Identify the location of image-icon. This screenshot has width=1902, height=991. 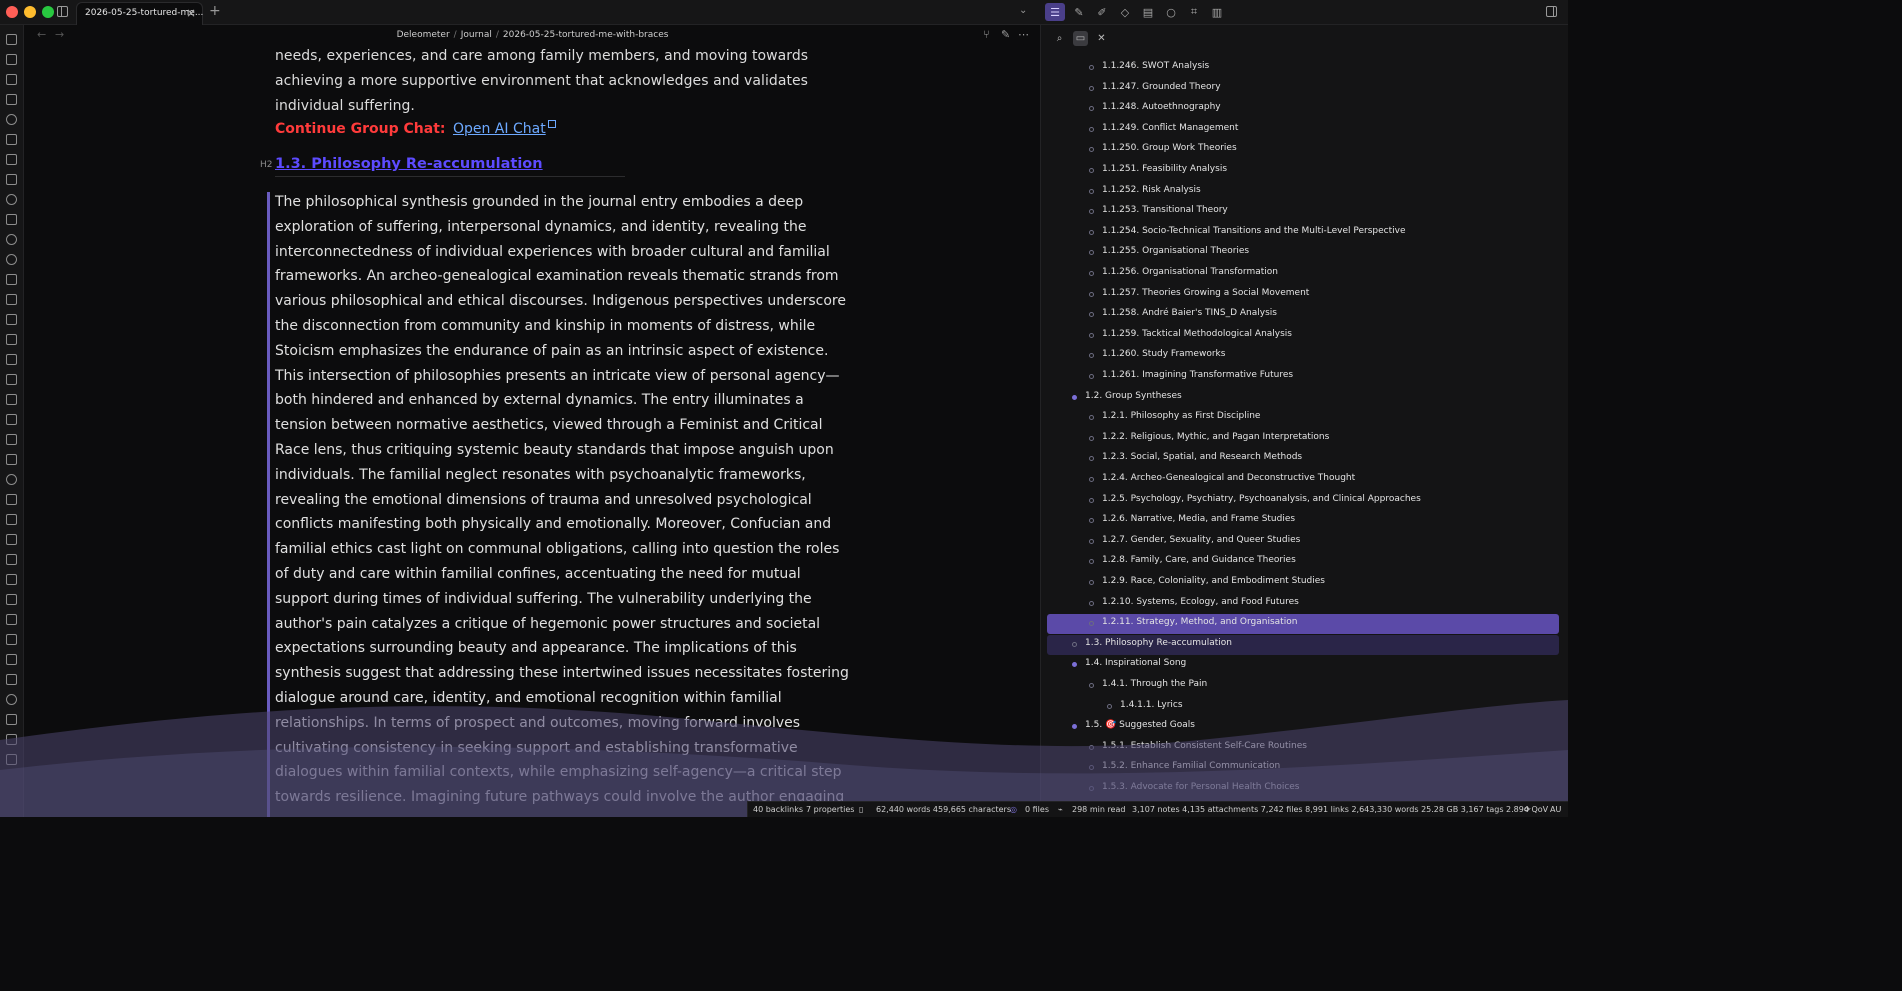
(11, 679).